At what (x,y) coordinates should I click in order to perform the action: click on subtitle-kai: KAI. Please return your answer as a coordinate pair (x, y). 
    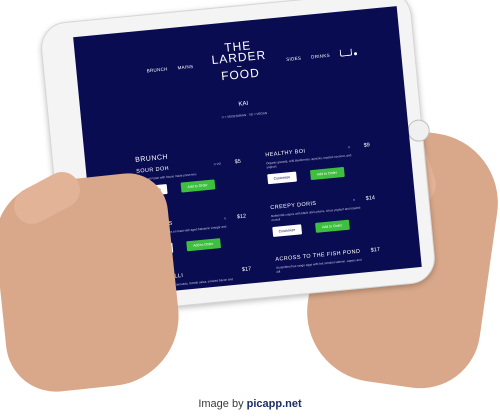
    Looking at the image, I should click on (243, 104).